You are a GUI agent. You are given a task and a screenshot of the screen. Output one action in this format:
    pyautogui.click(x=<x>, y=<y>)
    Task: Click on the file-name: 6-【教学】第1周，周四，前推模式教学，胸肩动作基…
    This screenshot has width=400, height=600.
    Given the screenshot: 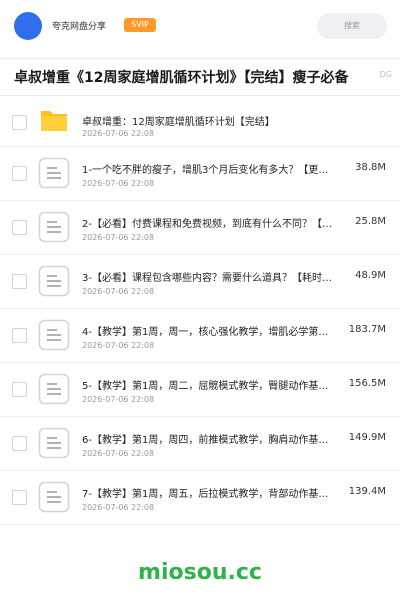 What is the action you would take?
    pyautogui.click(x=205, y=440)
    